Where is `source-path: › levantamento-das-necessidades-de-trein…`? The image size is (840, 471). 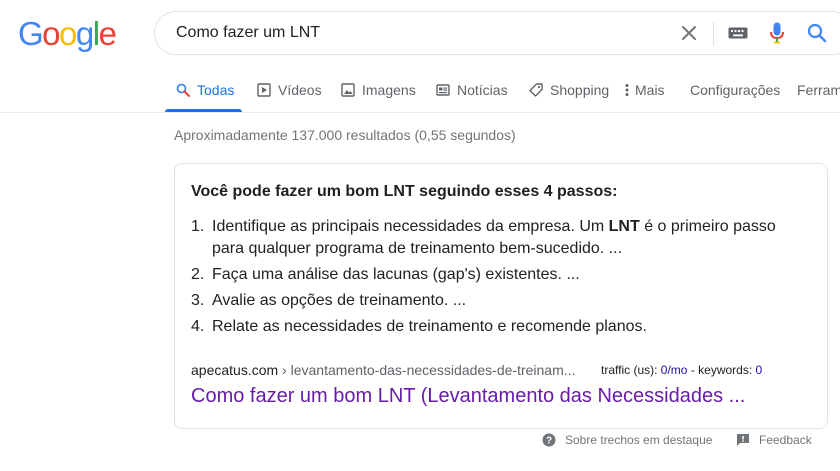
source-path: › levantamento-das-necessidades-de-trein… is located at coordinates (427, 370).